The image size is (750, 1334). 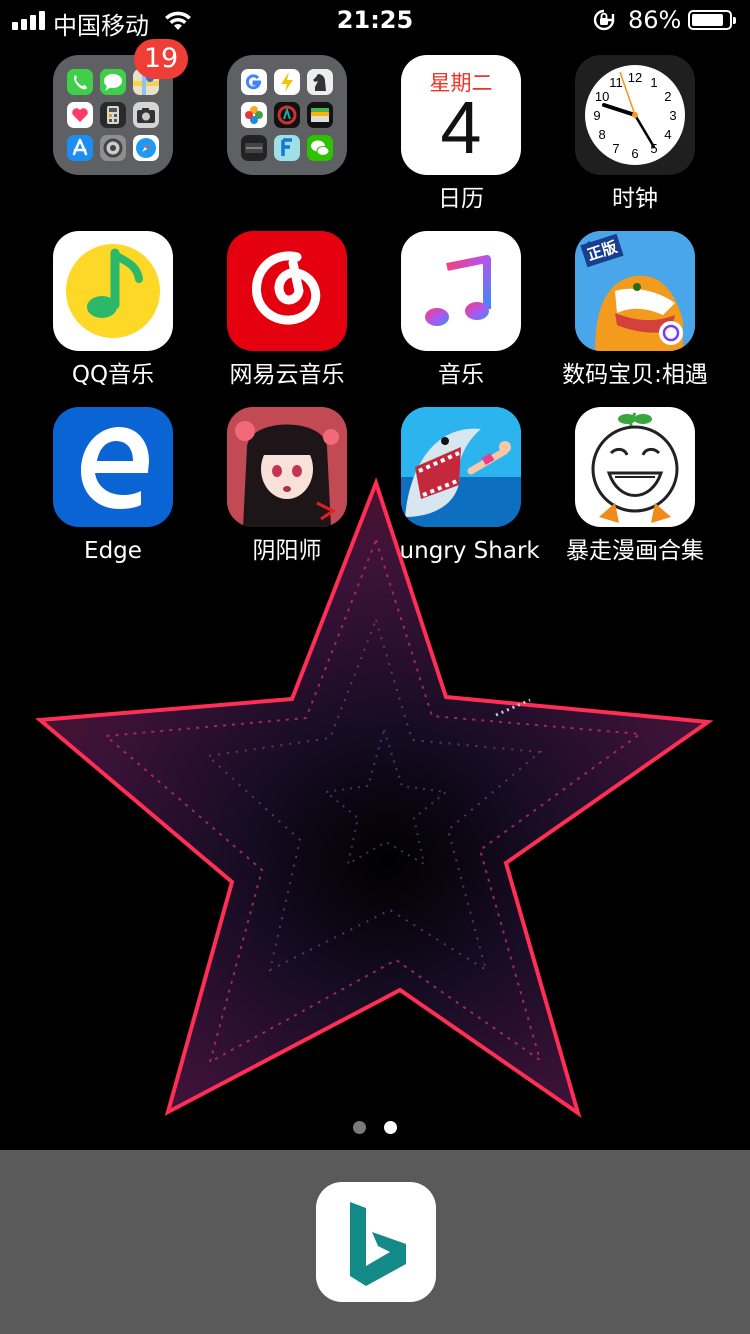 What do you see at coordinates (287, 375) in the screenshot?
I see `app-label: 网易云音乐` at bounding box center [287, 375].